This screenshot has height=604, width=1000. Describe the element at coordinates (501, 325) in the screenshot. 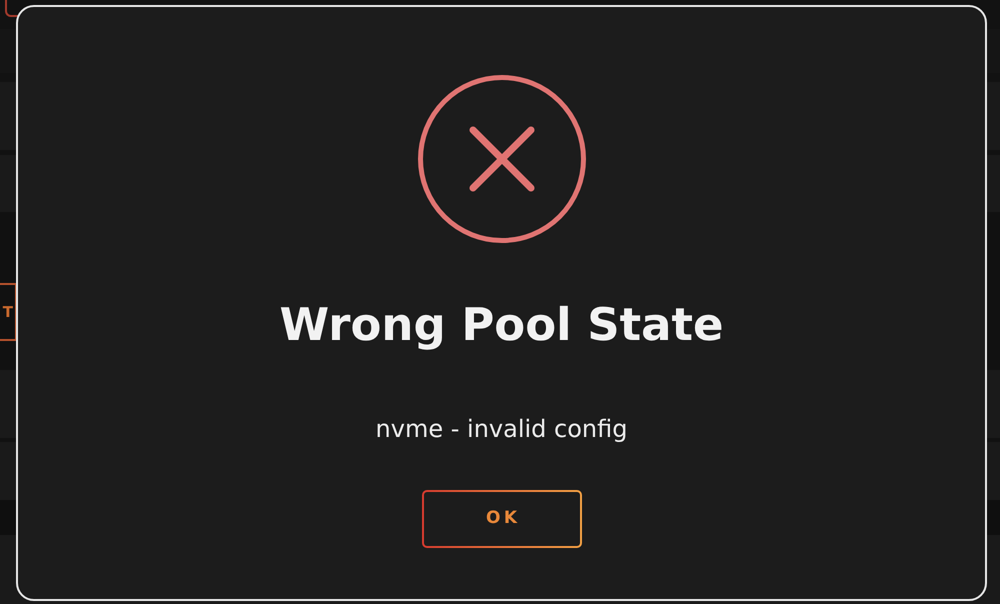

I see `dialog-title: Wrong Pool State` at that location.